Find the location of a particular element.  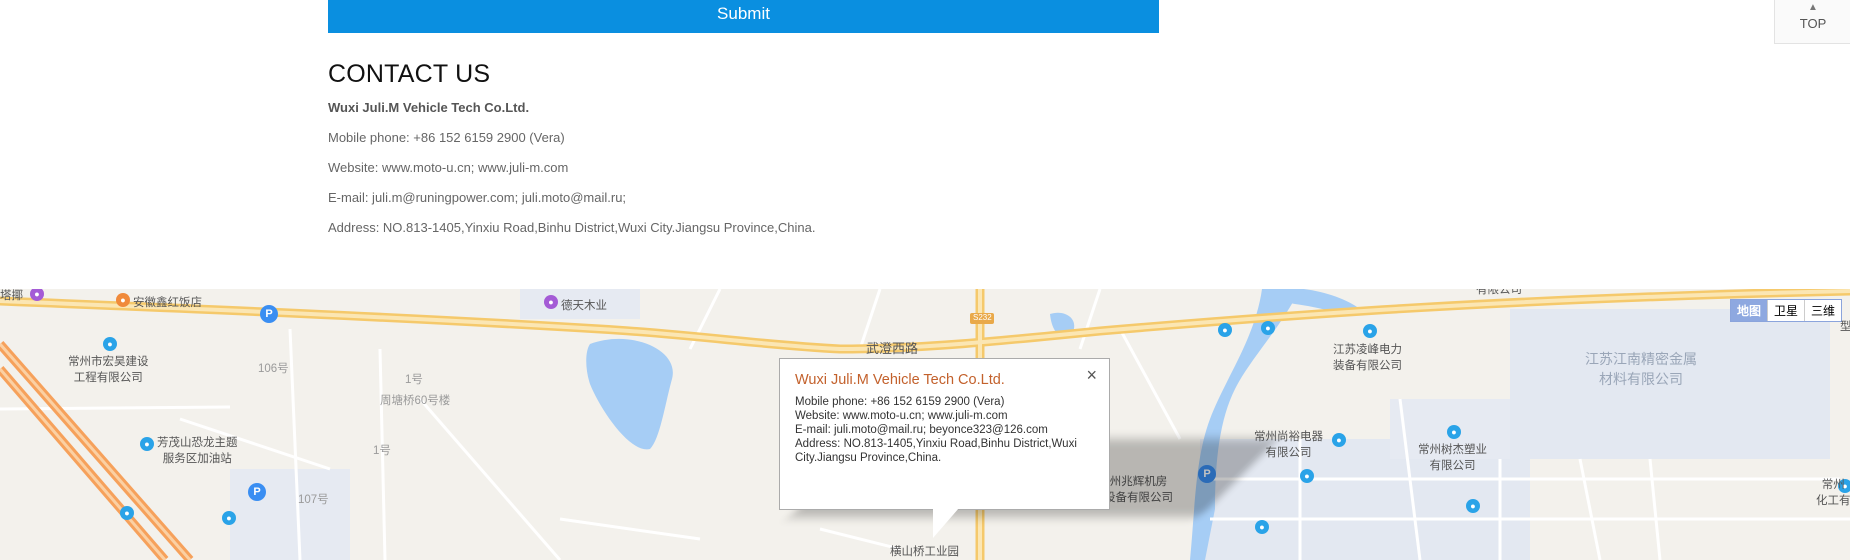

map-label: 江苏江南精密金属 材料有限公司 is located at coordinates (1641, 369).